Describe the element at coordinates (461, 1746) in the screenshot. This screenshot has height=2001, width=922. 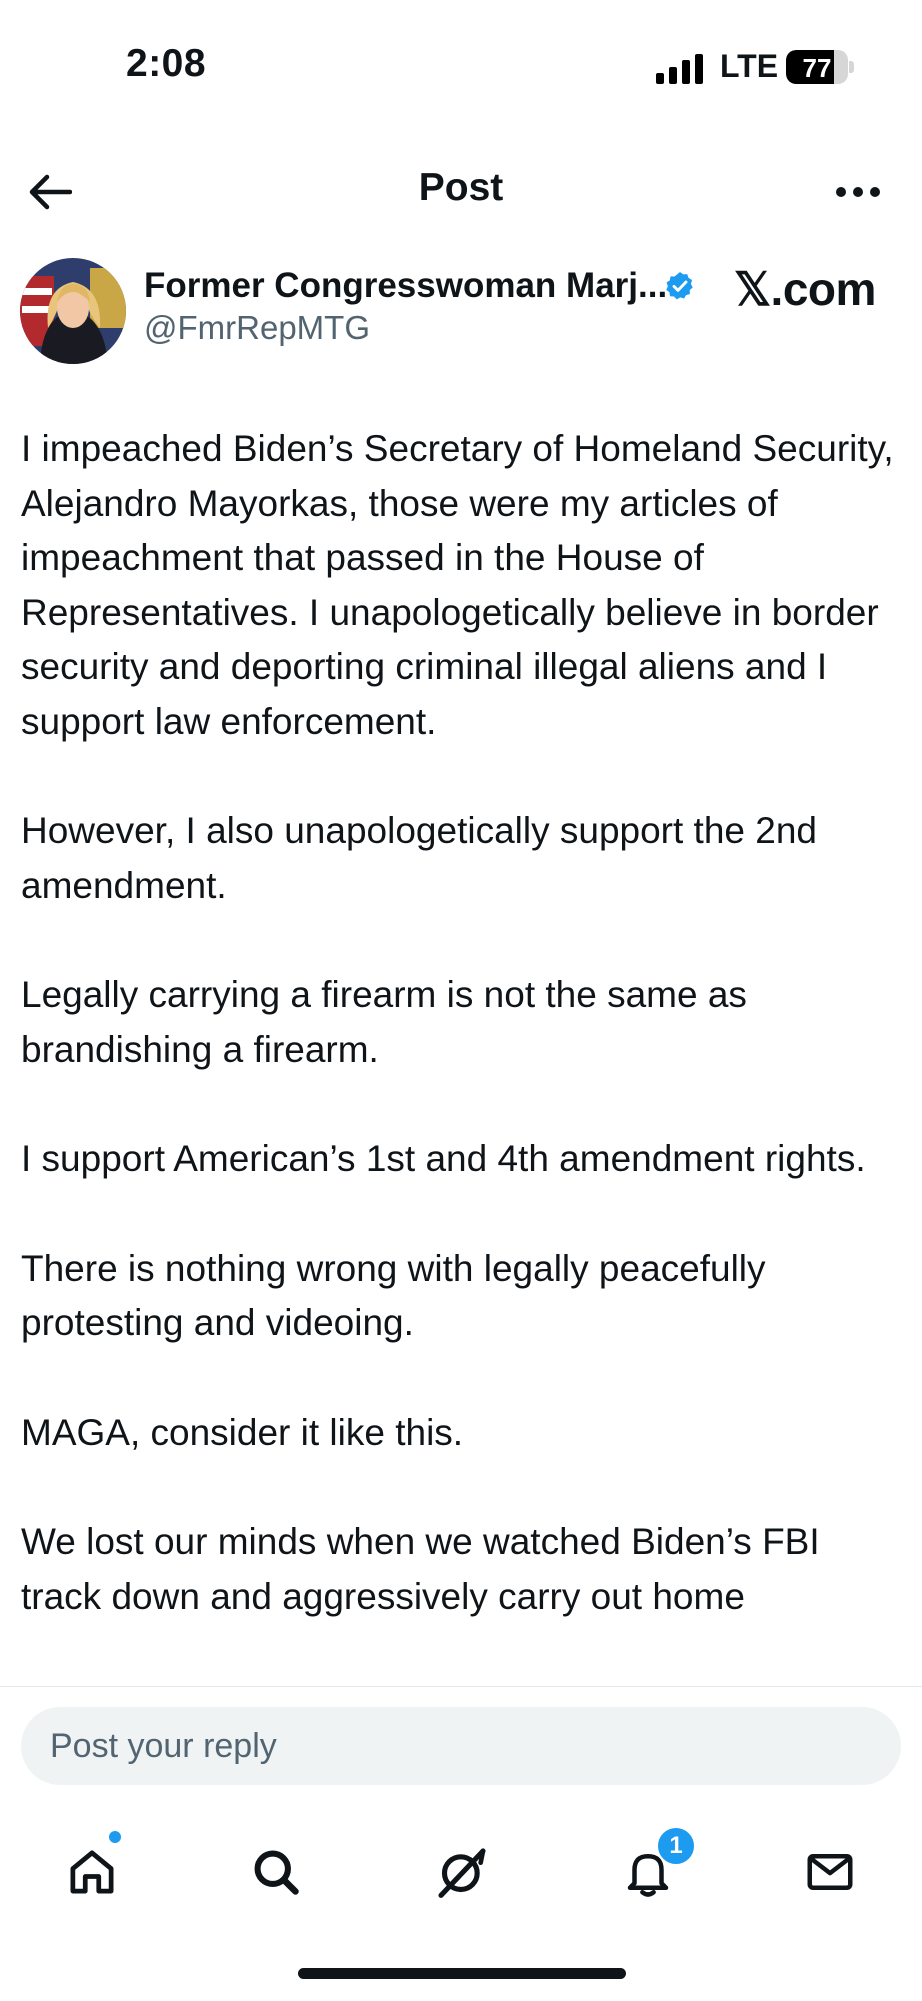
I see `reply-input` at that location.